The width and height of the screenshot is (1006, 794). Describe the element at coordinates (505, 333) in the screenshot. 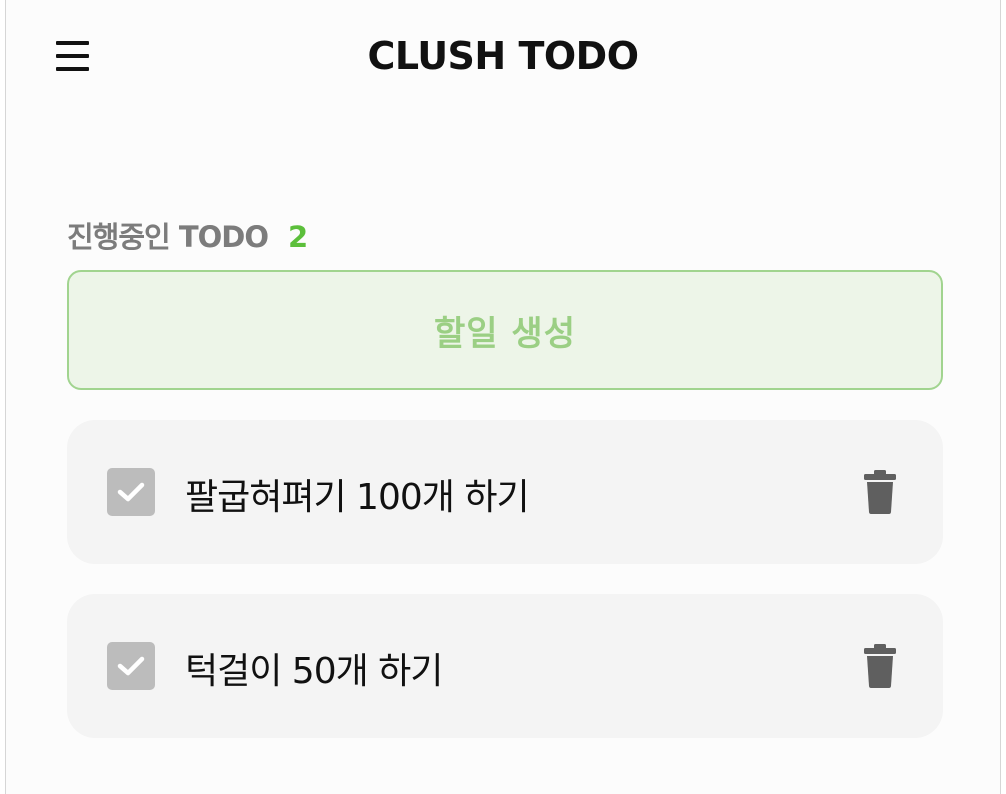

I see `create-todo-label: 할일 생성` at that location.